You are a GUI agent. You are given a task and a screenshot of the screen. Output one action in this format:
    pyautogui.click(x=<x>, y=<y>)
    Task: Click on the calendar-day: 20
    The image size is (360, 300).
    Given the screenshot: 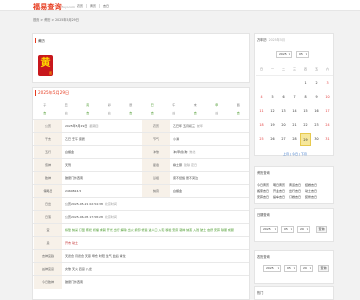 What is the action you would take?
    pyautogui.click(x=283, y=125)
    